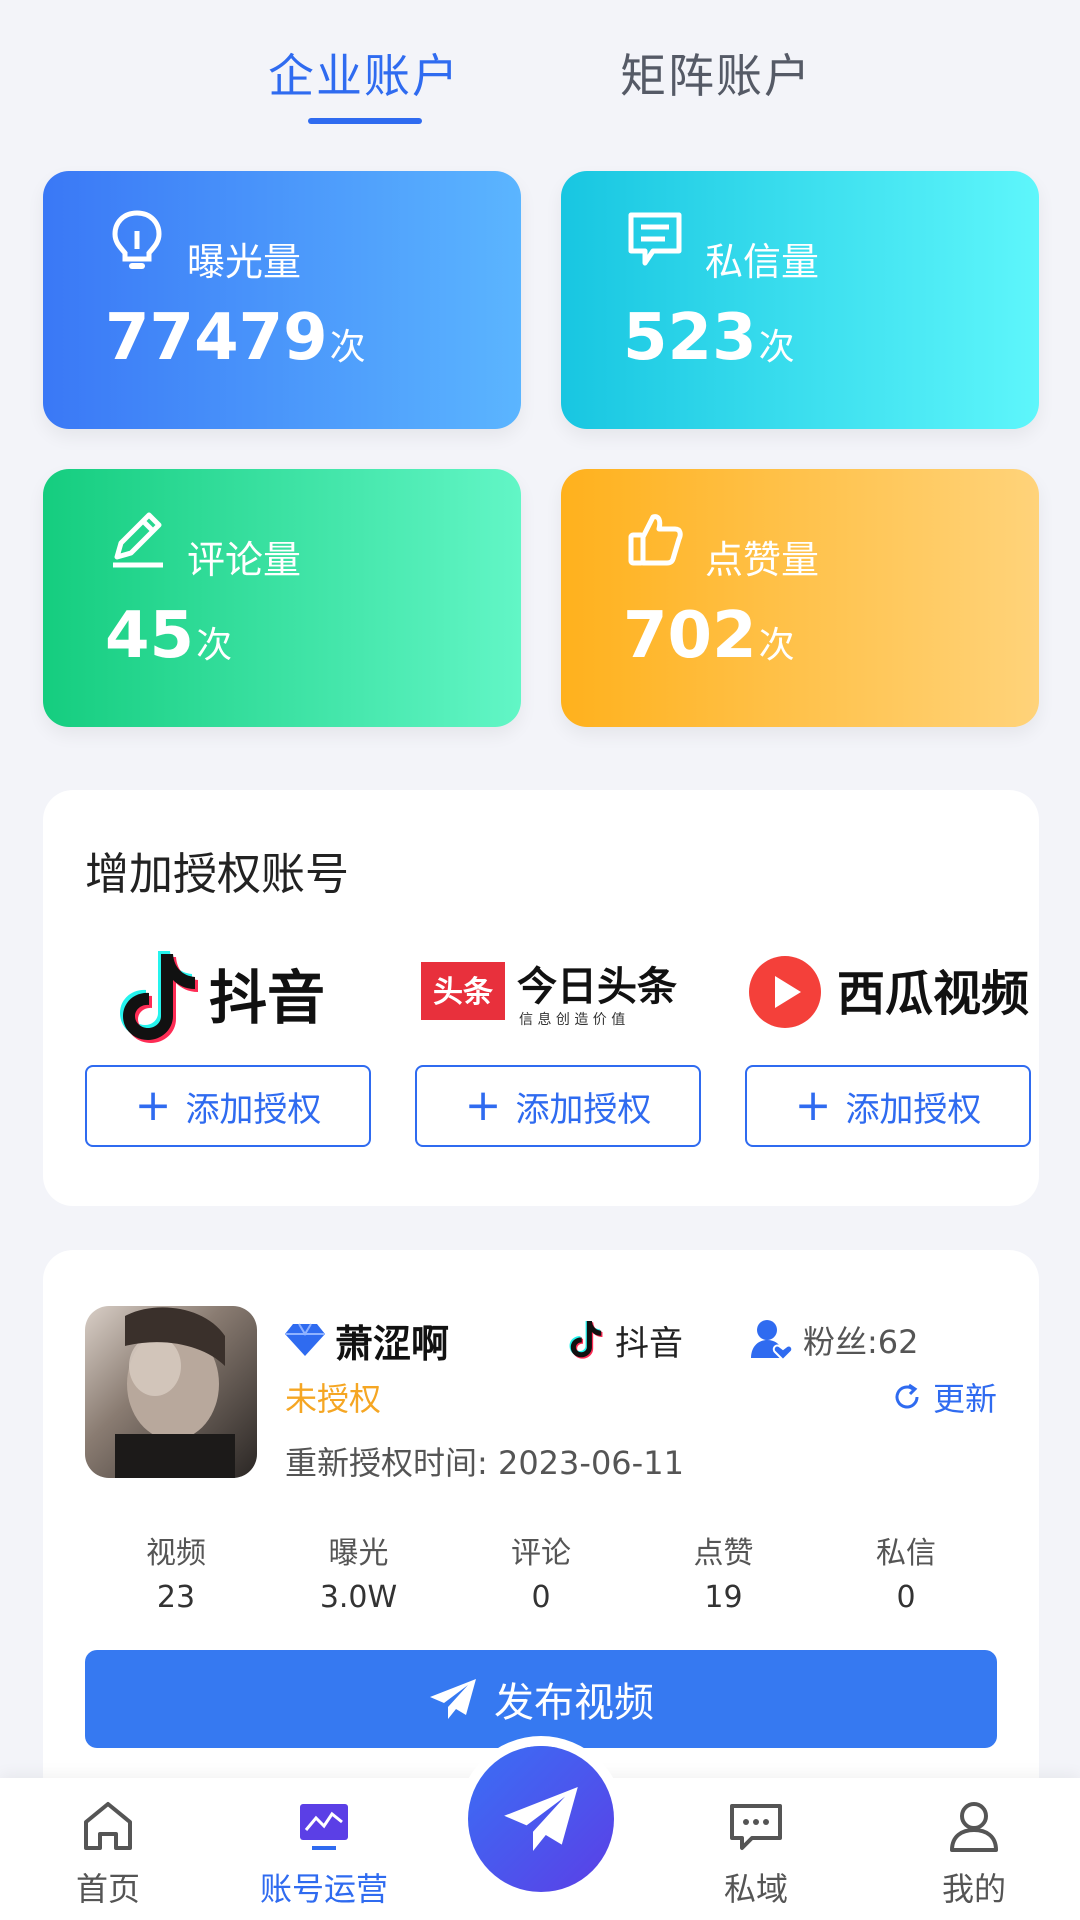  What do you see at coordinates (217, 874) in the screenshot?
I see `panel-title: 增加授权账号` at bounding box center [217, 874].